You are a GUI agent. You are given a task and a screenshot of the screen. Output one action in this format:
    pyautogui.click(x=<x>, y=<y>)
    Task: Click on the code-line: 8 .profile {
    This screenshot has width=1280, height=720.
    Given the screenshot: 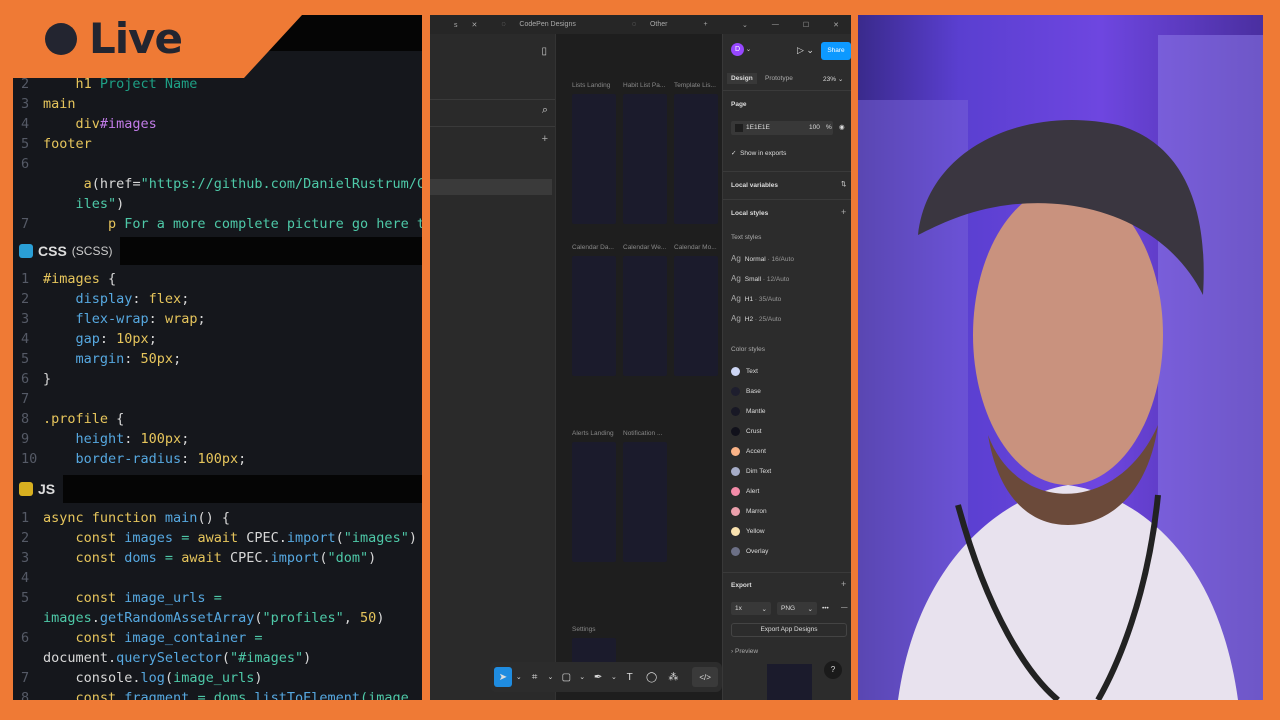 What is the action you would take?
    pyautogui.click(x=68, y=419)
    